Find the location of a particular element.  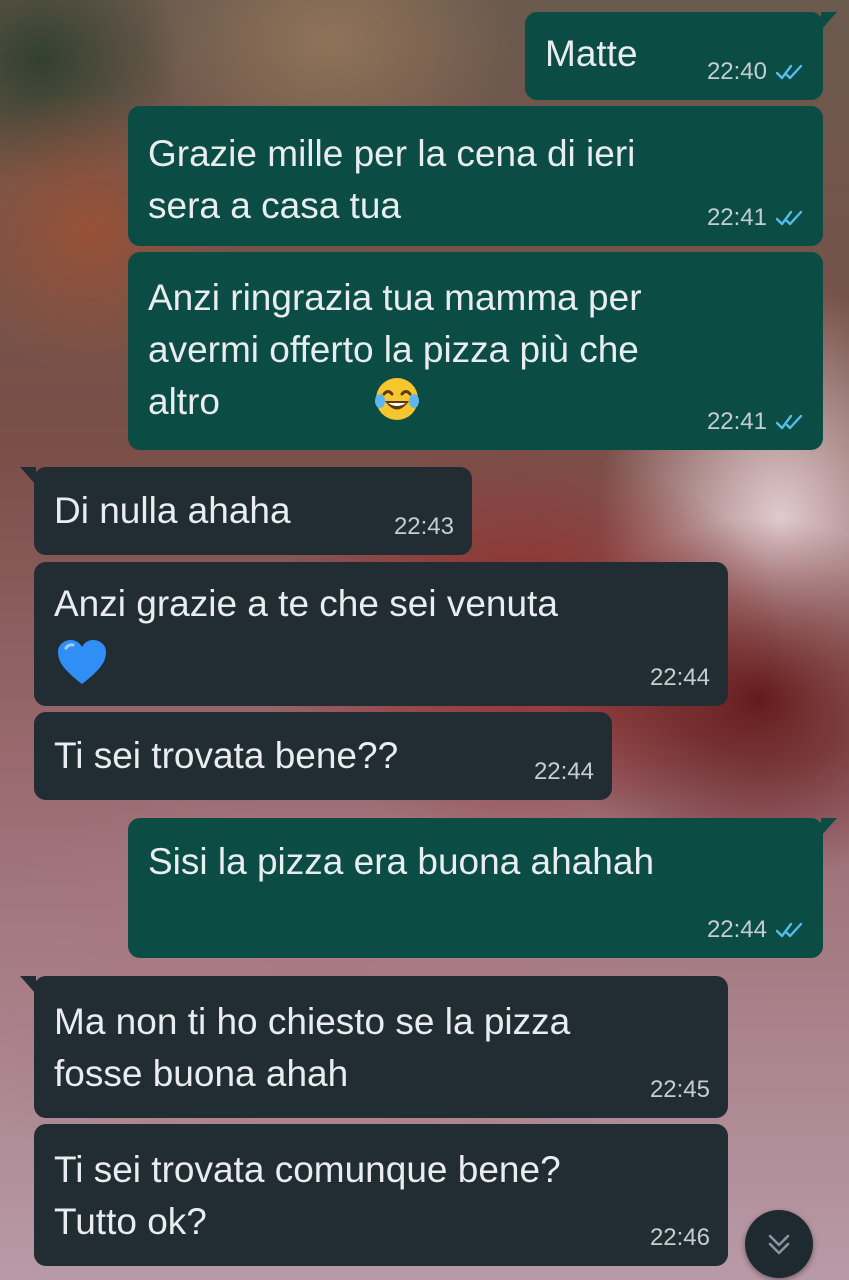

message-time: 22:46 is located at coordinates (679, 1237).